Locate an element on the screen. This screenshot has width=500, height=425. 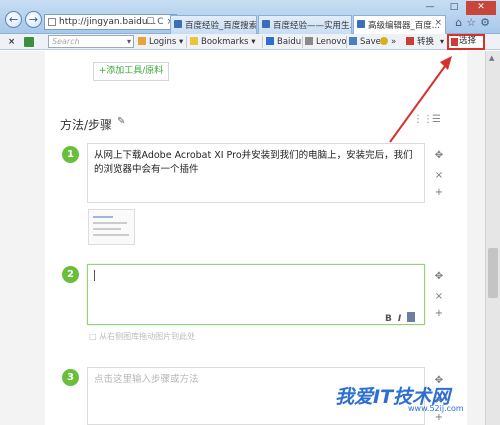
window-controls: — □ ✕ is located at coordinates (457, 8).